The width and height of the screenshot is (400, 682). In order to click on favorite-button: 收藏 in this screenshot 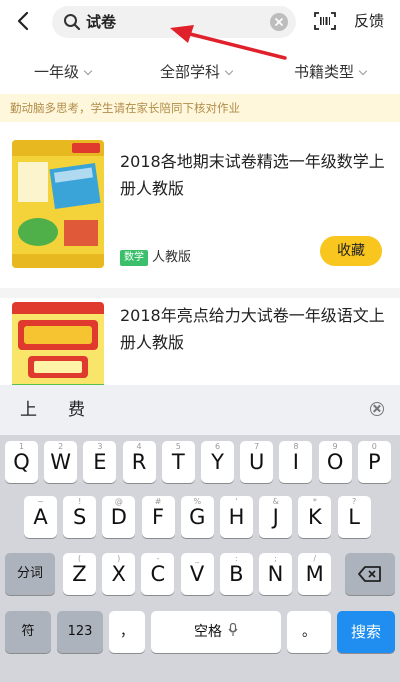, I will do `click(351, 251)`.